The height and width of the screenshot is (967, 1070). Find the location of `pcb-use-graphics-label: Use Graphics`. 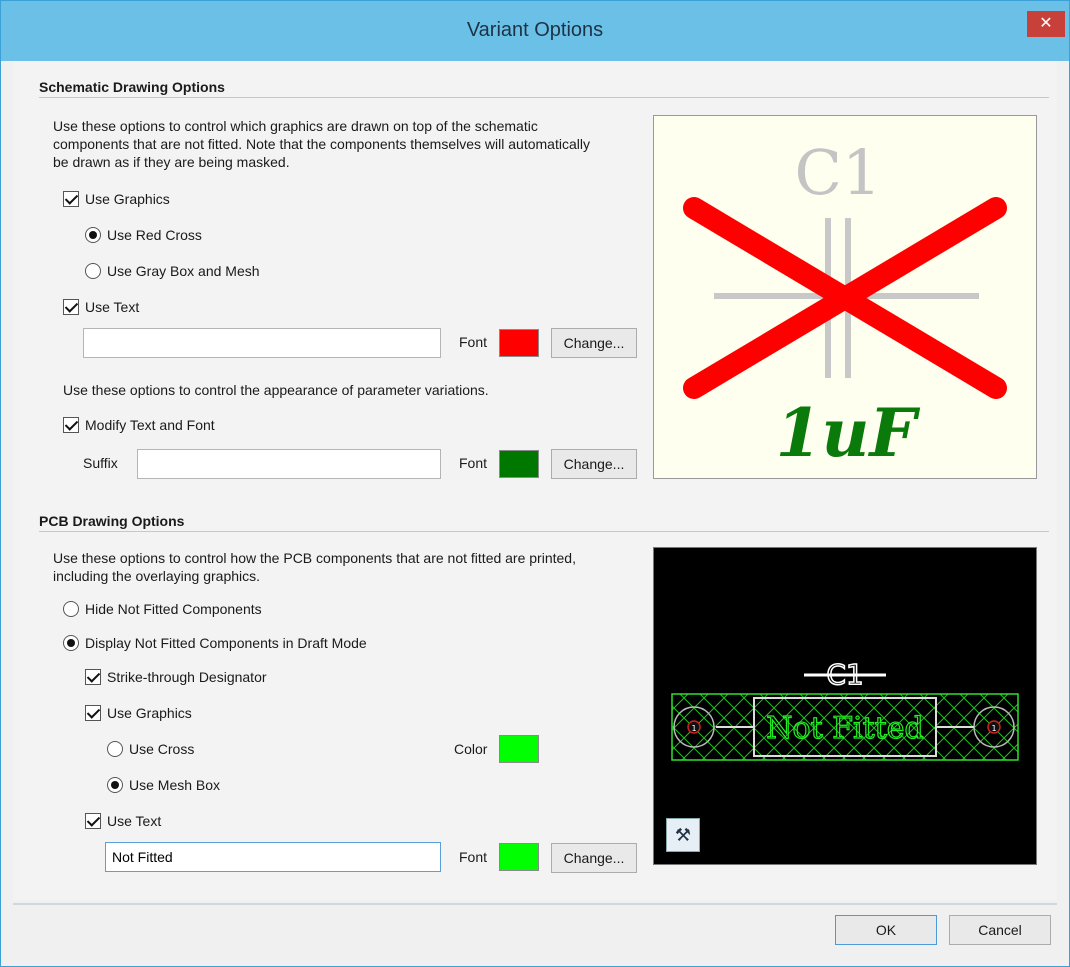

pcb-use-graphics-label: Use Graphics is located at coordinates (149, 713).